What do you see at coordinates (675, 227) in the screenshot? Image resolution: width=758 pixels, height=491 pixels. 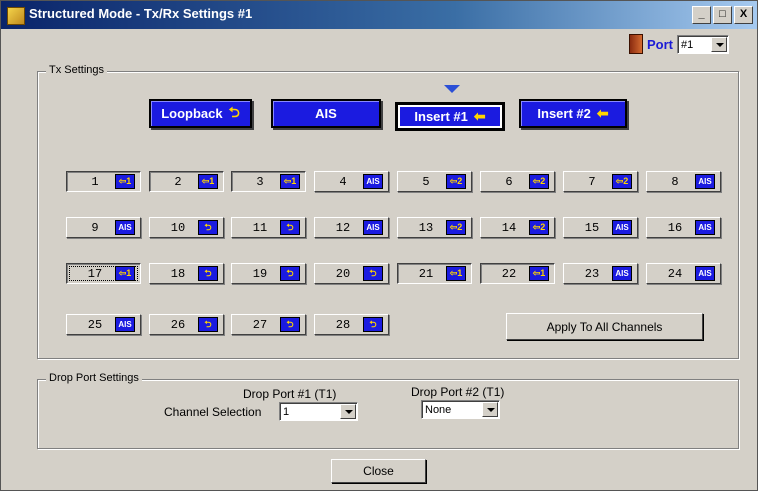 I see `channel-number: 16` at bounding box center [675, 227].